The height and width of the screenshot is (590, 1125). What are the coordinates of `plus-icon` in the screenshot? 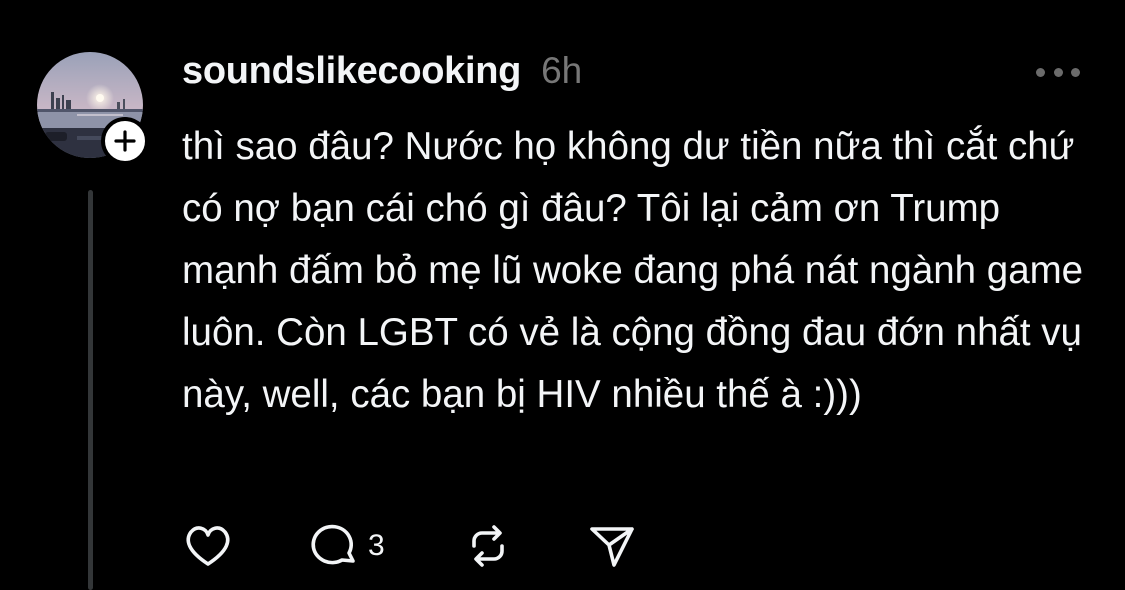 It's located at (125, 141).